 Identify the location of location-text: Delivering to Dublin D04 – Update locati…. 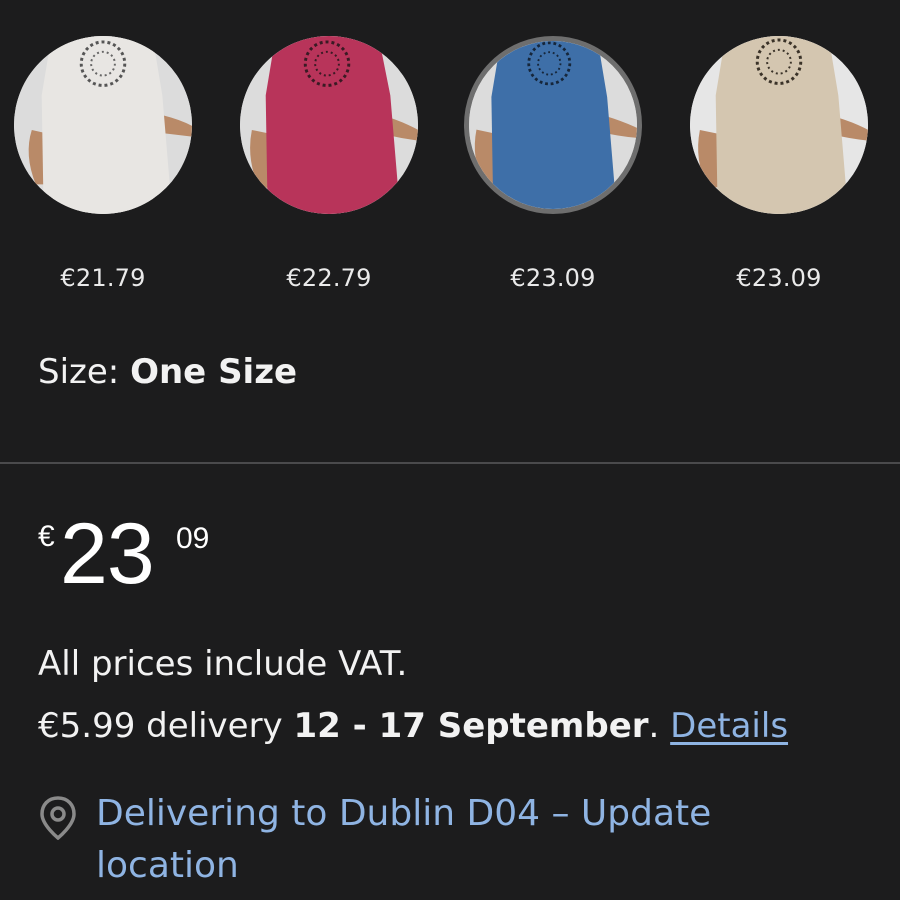
(476, 840).